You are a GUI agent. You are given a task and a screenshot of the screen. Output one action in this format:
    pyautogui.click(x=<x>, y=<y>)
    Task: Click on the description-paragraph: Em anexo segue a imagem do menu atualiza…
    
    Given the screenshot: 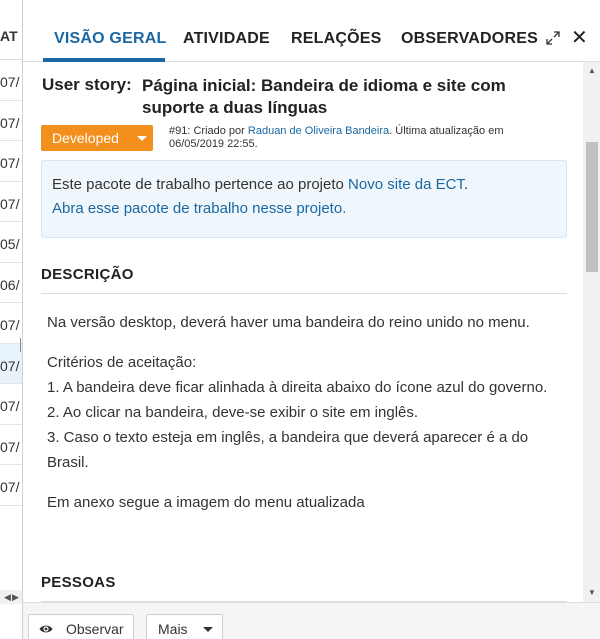 What is the action you would take?
    pyautogui.click(x=206, y=502)
    